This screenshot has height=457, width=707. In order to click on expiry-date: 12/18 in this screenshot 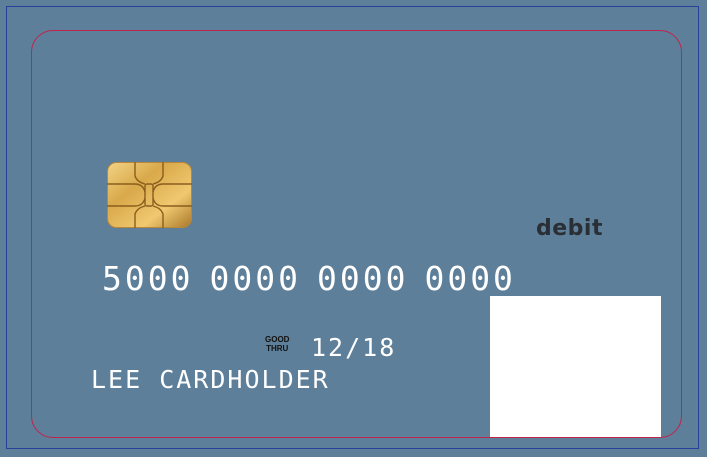, I will do `click(354, 347)`.